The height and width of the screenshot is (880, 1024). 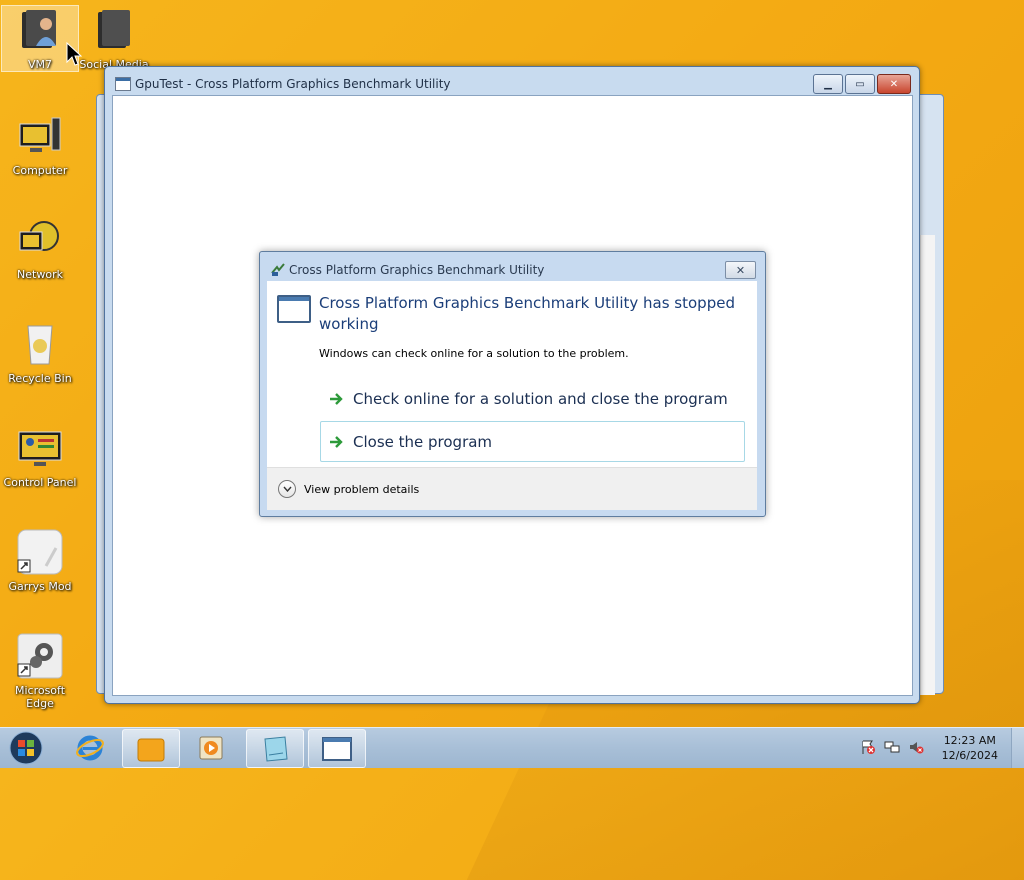 What do you see at coordinates (74, 54) in the screenshot?
I see `mouse-cursor-icon` at bounding box center [74, 54].